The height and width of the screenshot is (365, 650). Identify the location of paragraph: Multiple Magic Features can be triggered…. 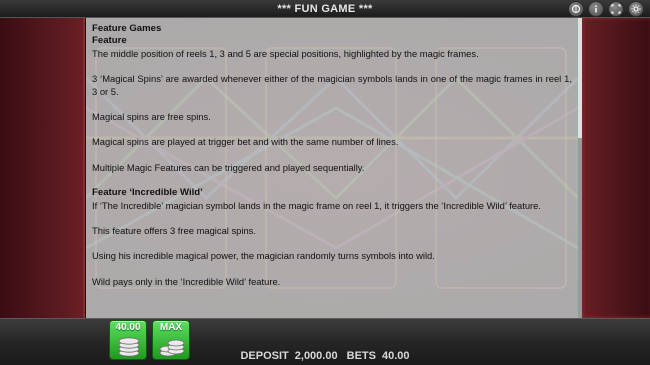
(228, 167).